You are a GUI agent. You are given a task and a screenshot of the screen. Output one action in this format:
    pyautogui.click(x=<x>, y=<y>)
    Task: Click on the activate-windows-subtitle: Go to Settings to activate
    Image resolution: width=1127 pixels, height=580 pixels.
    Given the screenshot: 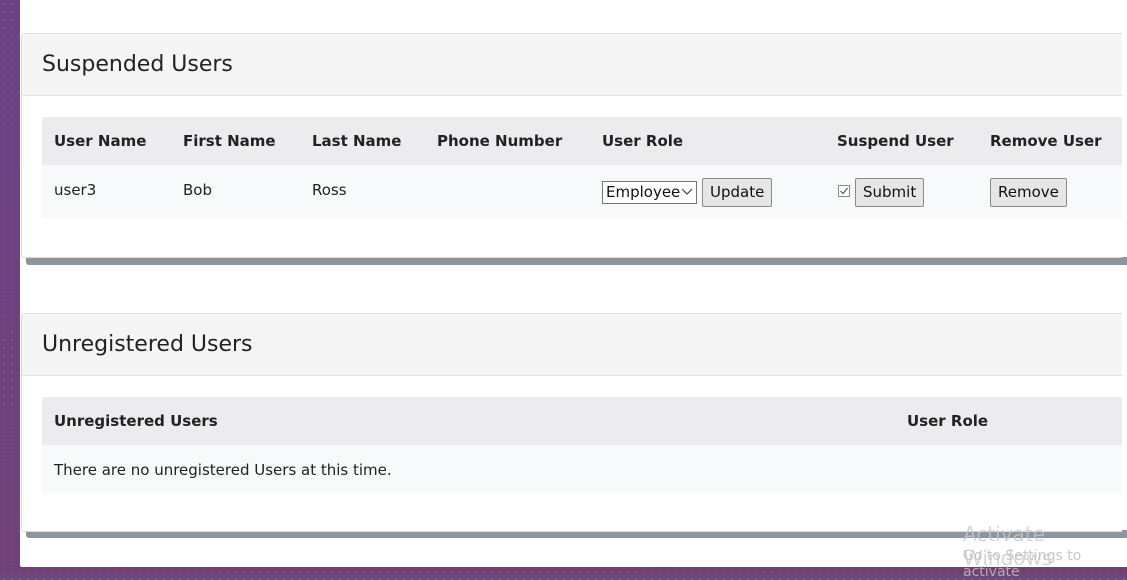 What is the action you would take?
    pyautogui.click(x=1022, y=564)
    